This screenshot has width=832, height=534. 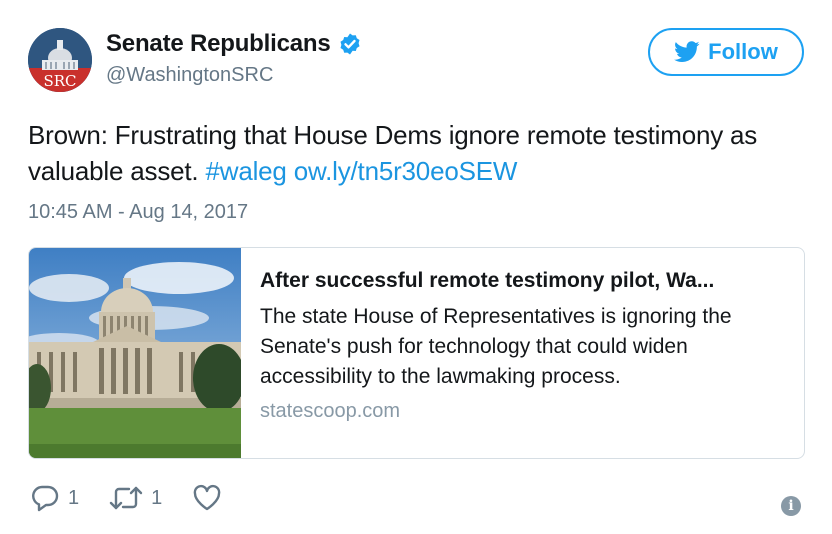 What do you see at coordinates (330, 411) in the screenshot?
I see `card-domain: statescoop.com` at bounding box center [330, 411].